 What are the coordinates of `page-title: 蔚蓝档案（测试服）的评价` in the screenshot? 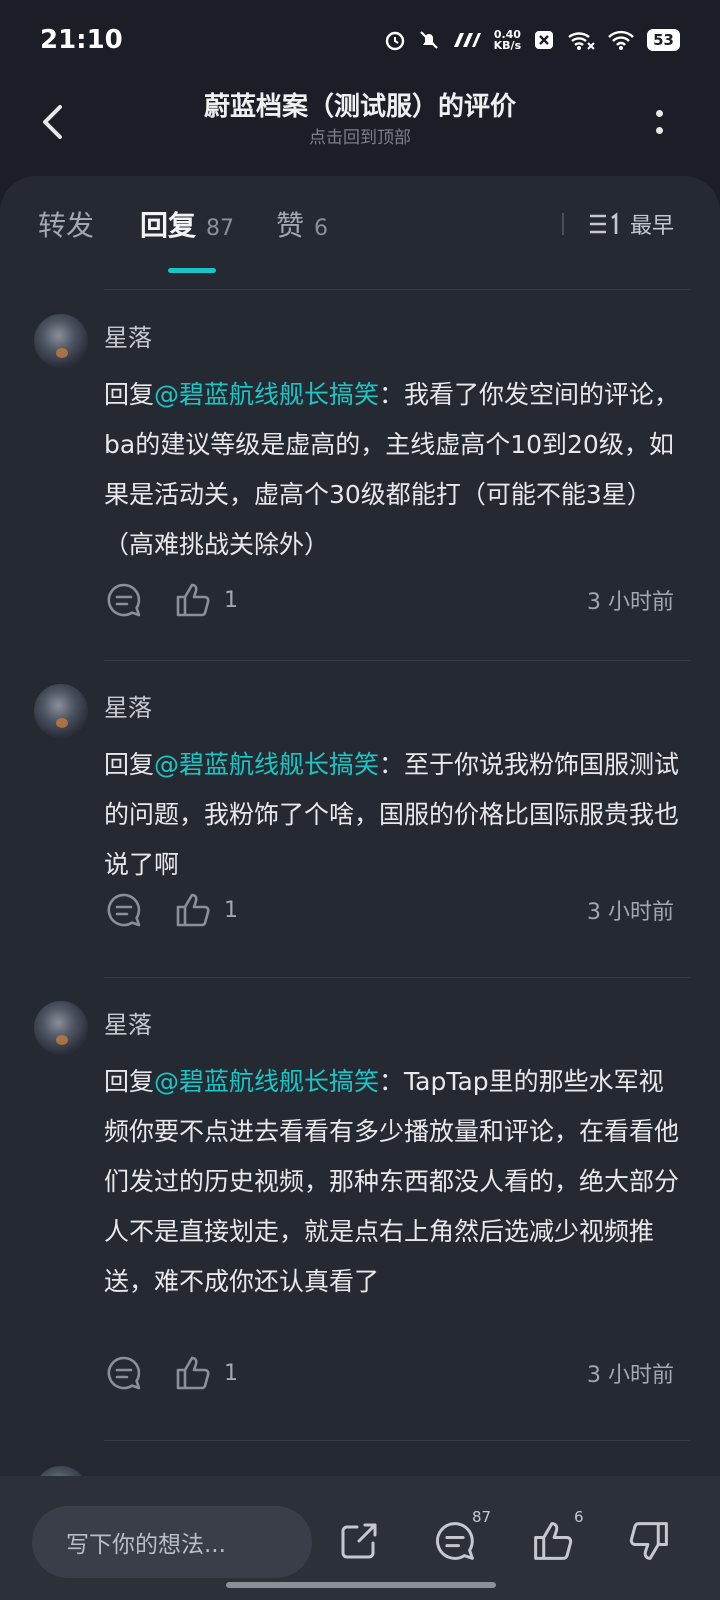 It's located at (359, 107).